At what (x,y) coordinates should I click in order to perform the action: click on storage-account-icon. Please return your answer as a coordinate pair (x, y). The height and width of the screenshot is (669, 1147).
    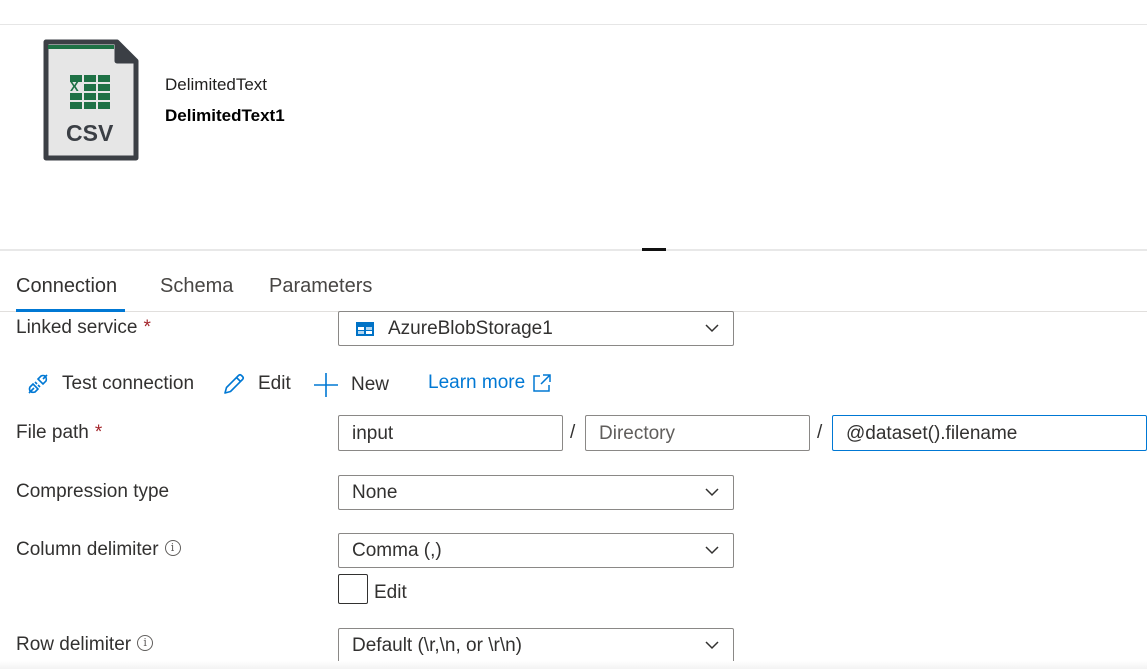
    Looking at the image, I should click on (365, 329).